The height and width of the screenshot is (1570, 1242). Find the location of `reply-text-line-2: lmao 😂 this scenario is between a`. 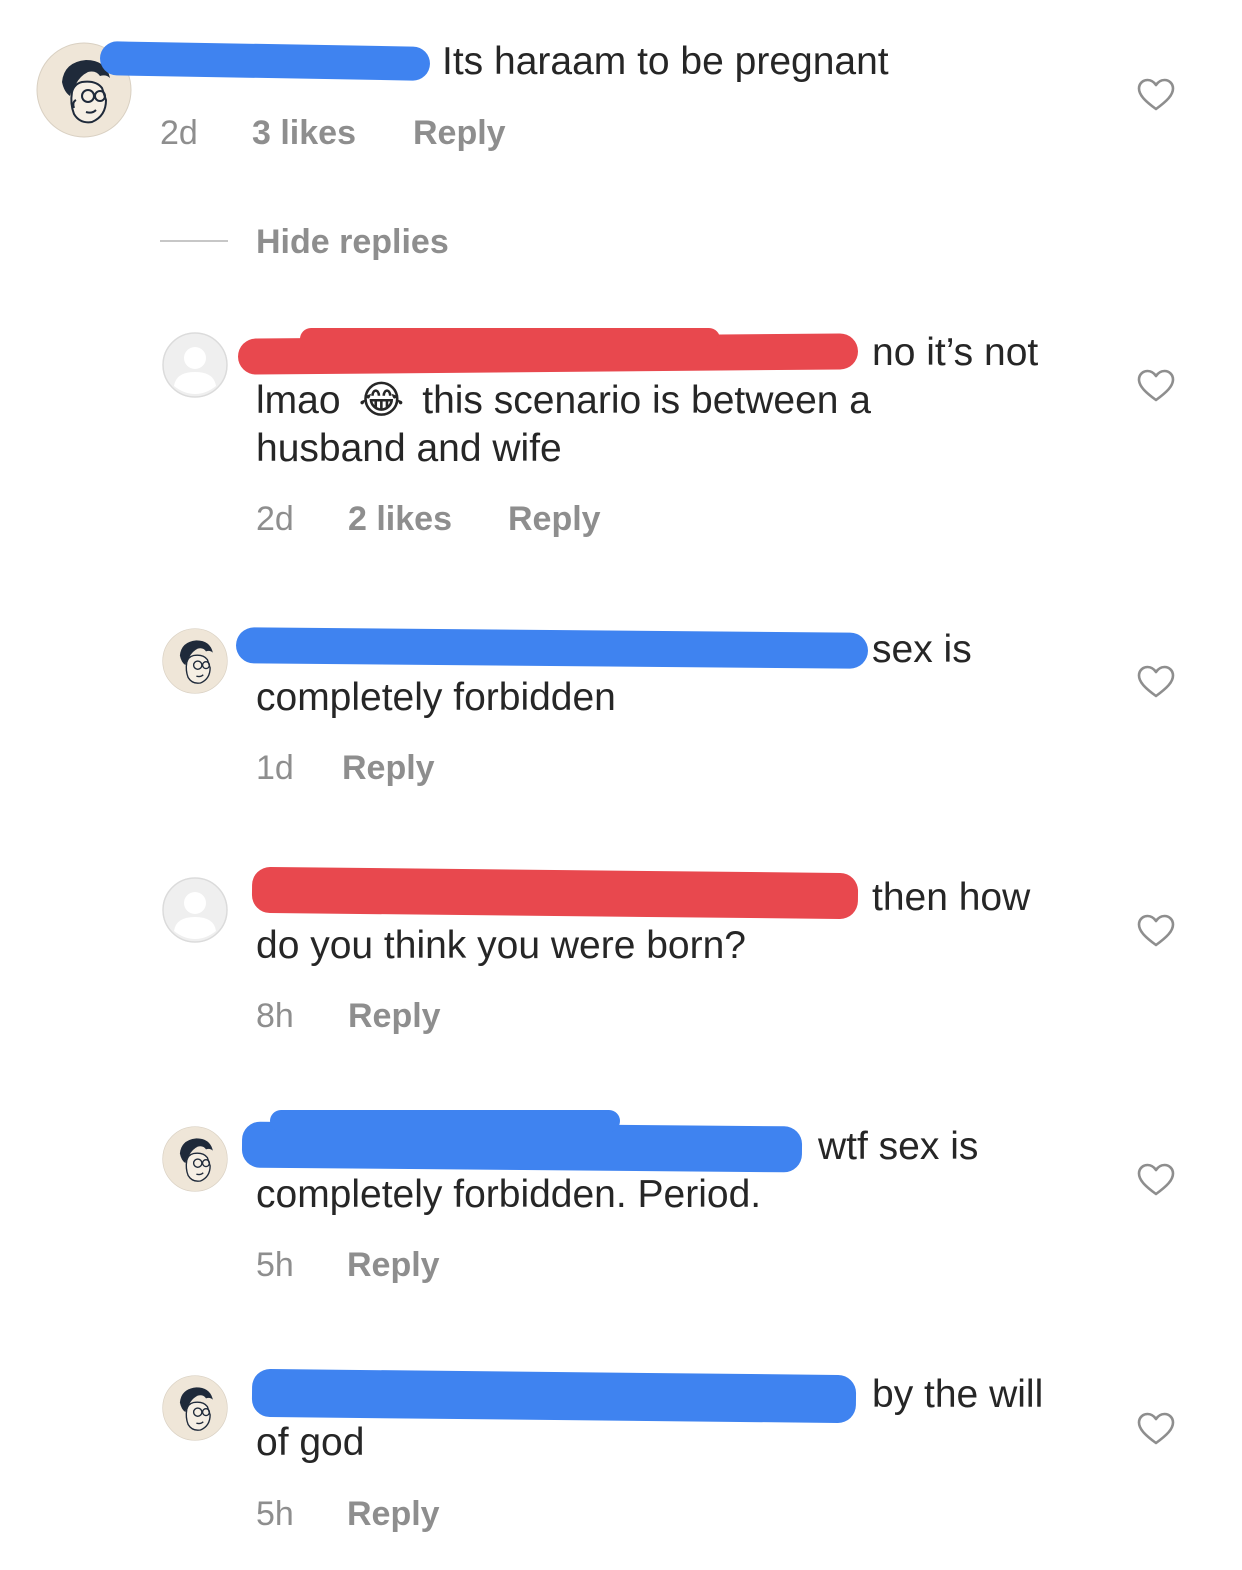

reply-text-line-2: lmao 😂 this scenario is between a is located at coordinates (563, 401).